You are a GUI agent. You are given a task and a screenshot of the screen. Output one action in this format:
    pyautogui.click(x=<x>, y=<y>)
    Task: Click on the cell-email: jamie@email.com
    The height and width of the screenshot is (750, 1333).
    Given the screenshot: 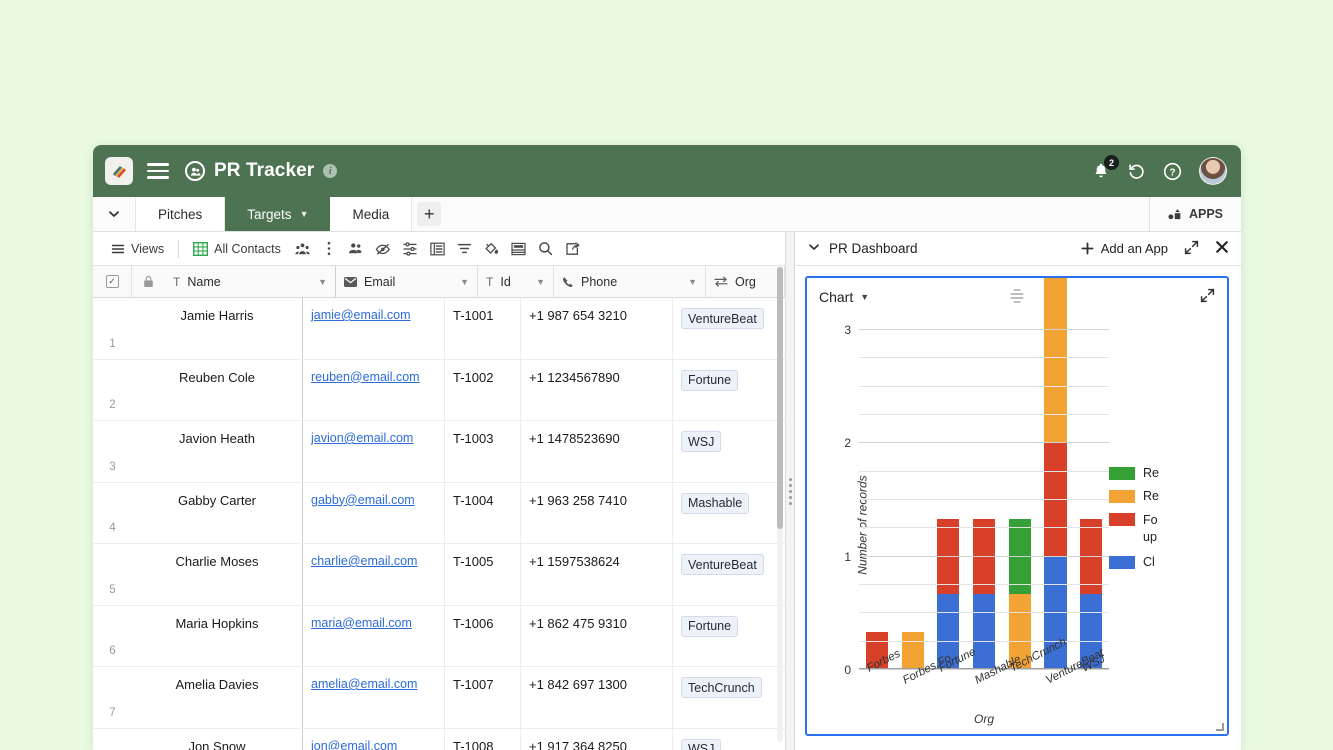 What is the action you would take?
    pyautogui.click(x=374, y=328)
    